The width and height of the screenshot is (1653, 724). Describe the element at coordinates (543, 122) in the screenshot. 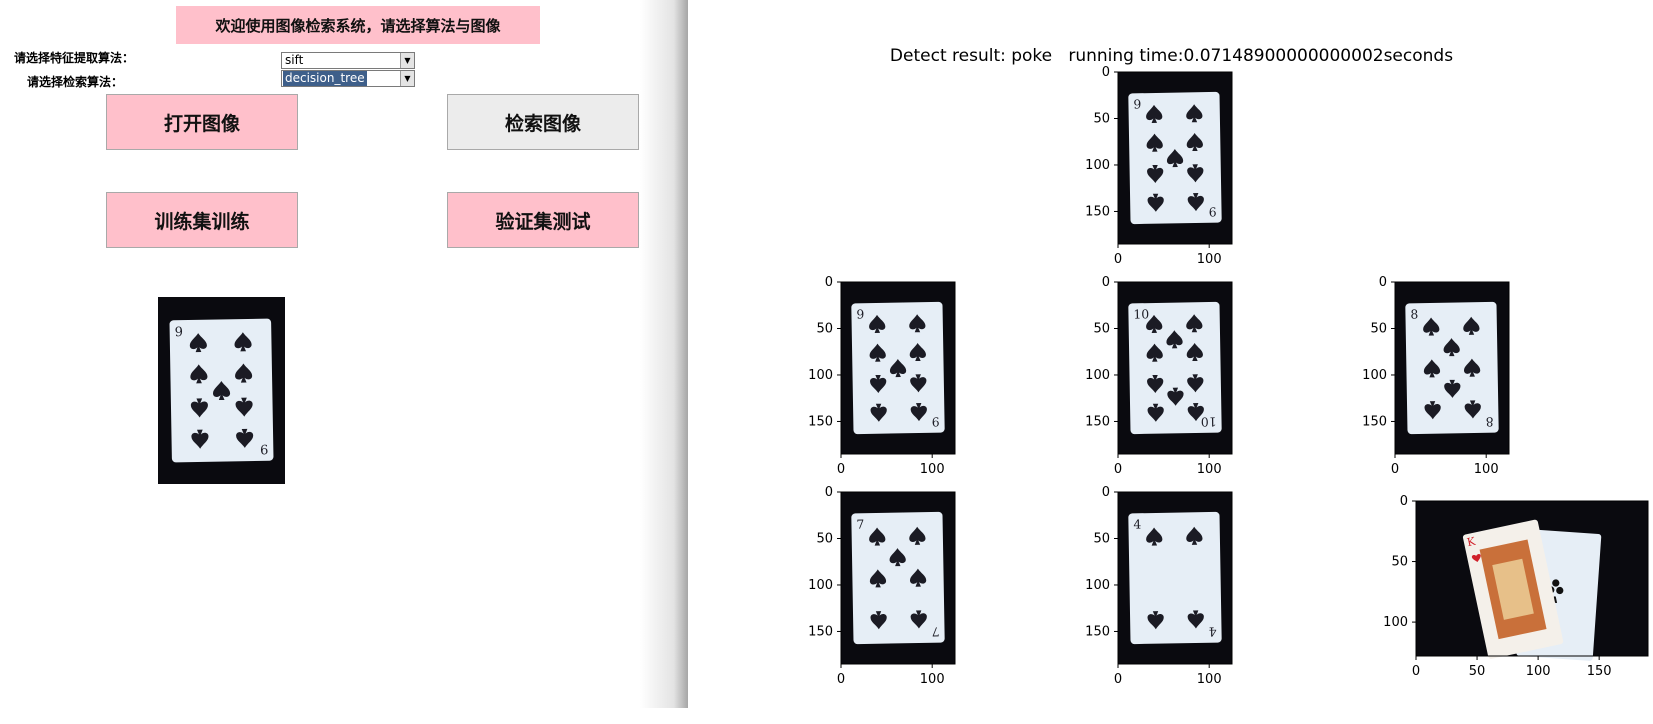

I see `search-image-button: 检索图像` at that location.